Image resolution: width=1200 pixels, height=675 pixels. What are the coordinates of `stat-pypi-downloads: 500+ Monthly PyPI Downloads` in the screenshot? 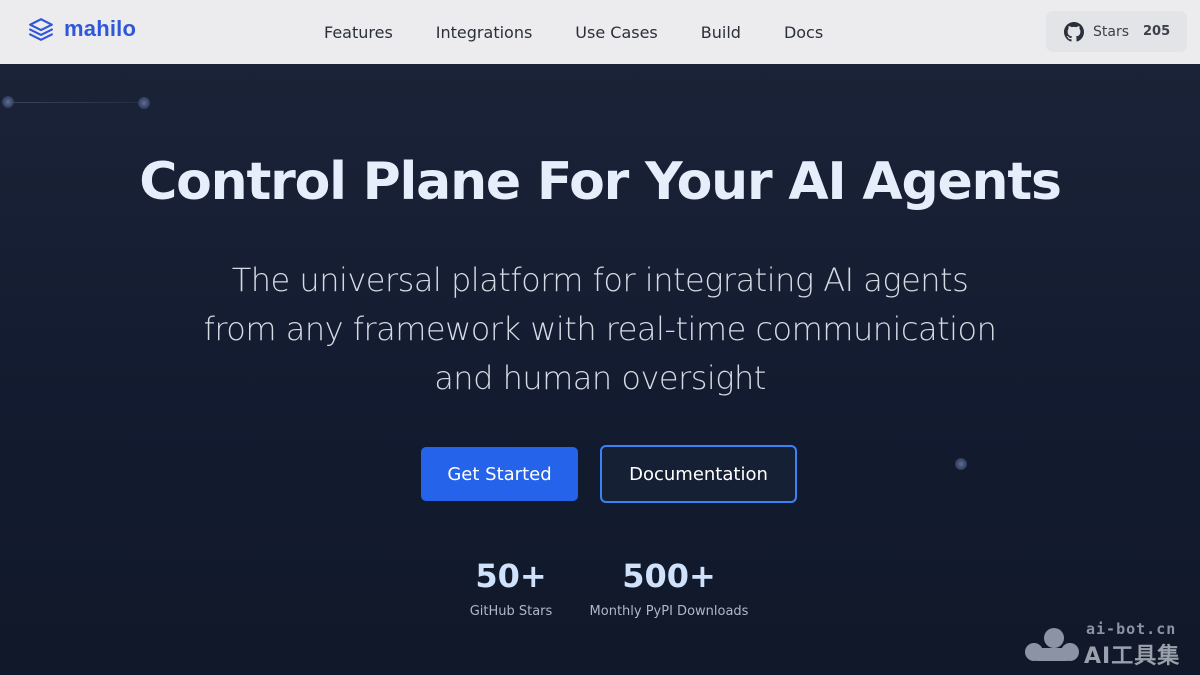 It's located at (669, 588).